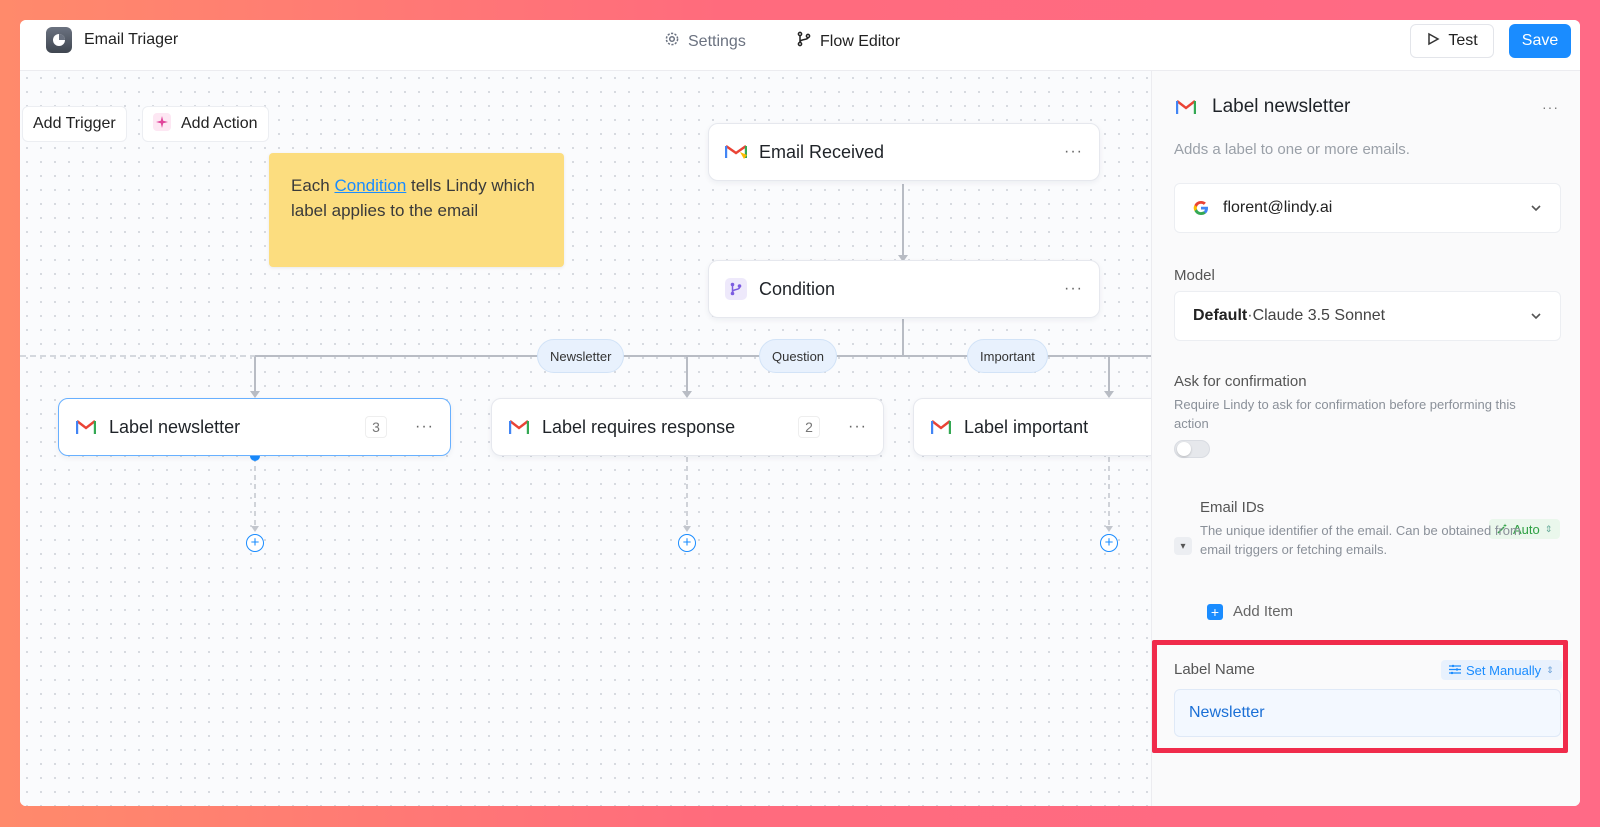 The image size is (1600, 827). What do you see at coordinates (1263, 611) in the screenshot?
I see `add-item-label: Add Item` at bounding box center [1263, 611].